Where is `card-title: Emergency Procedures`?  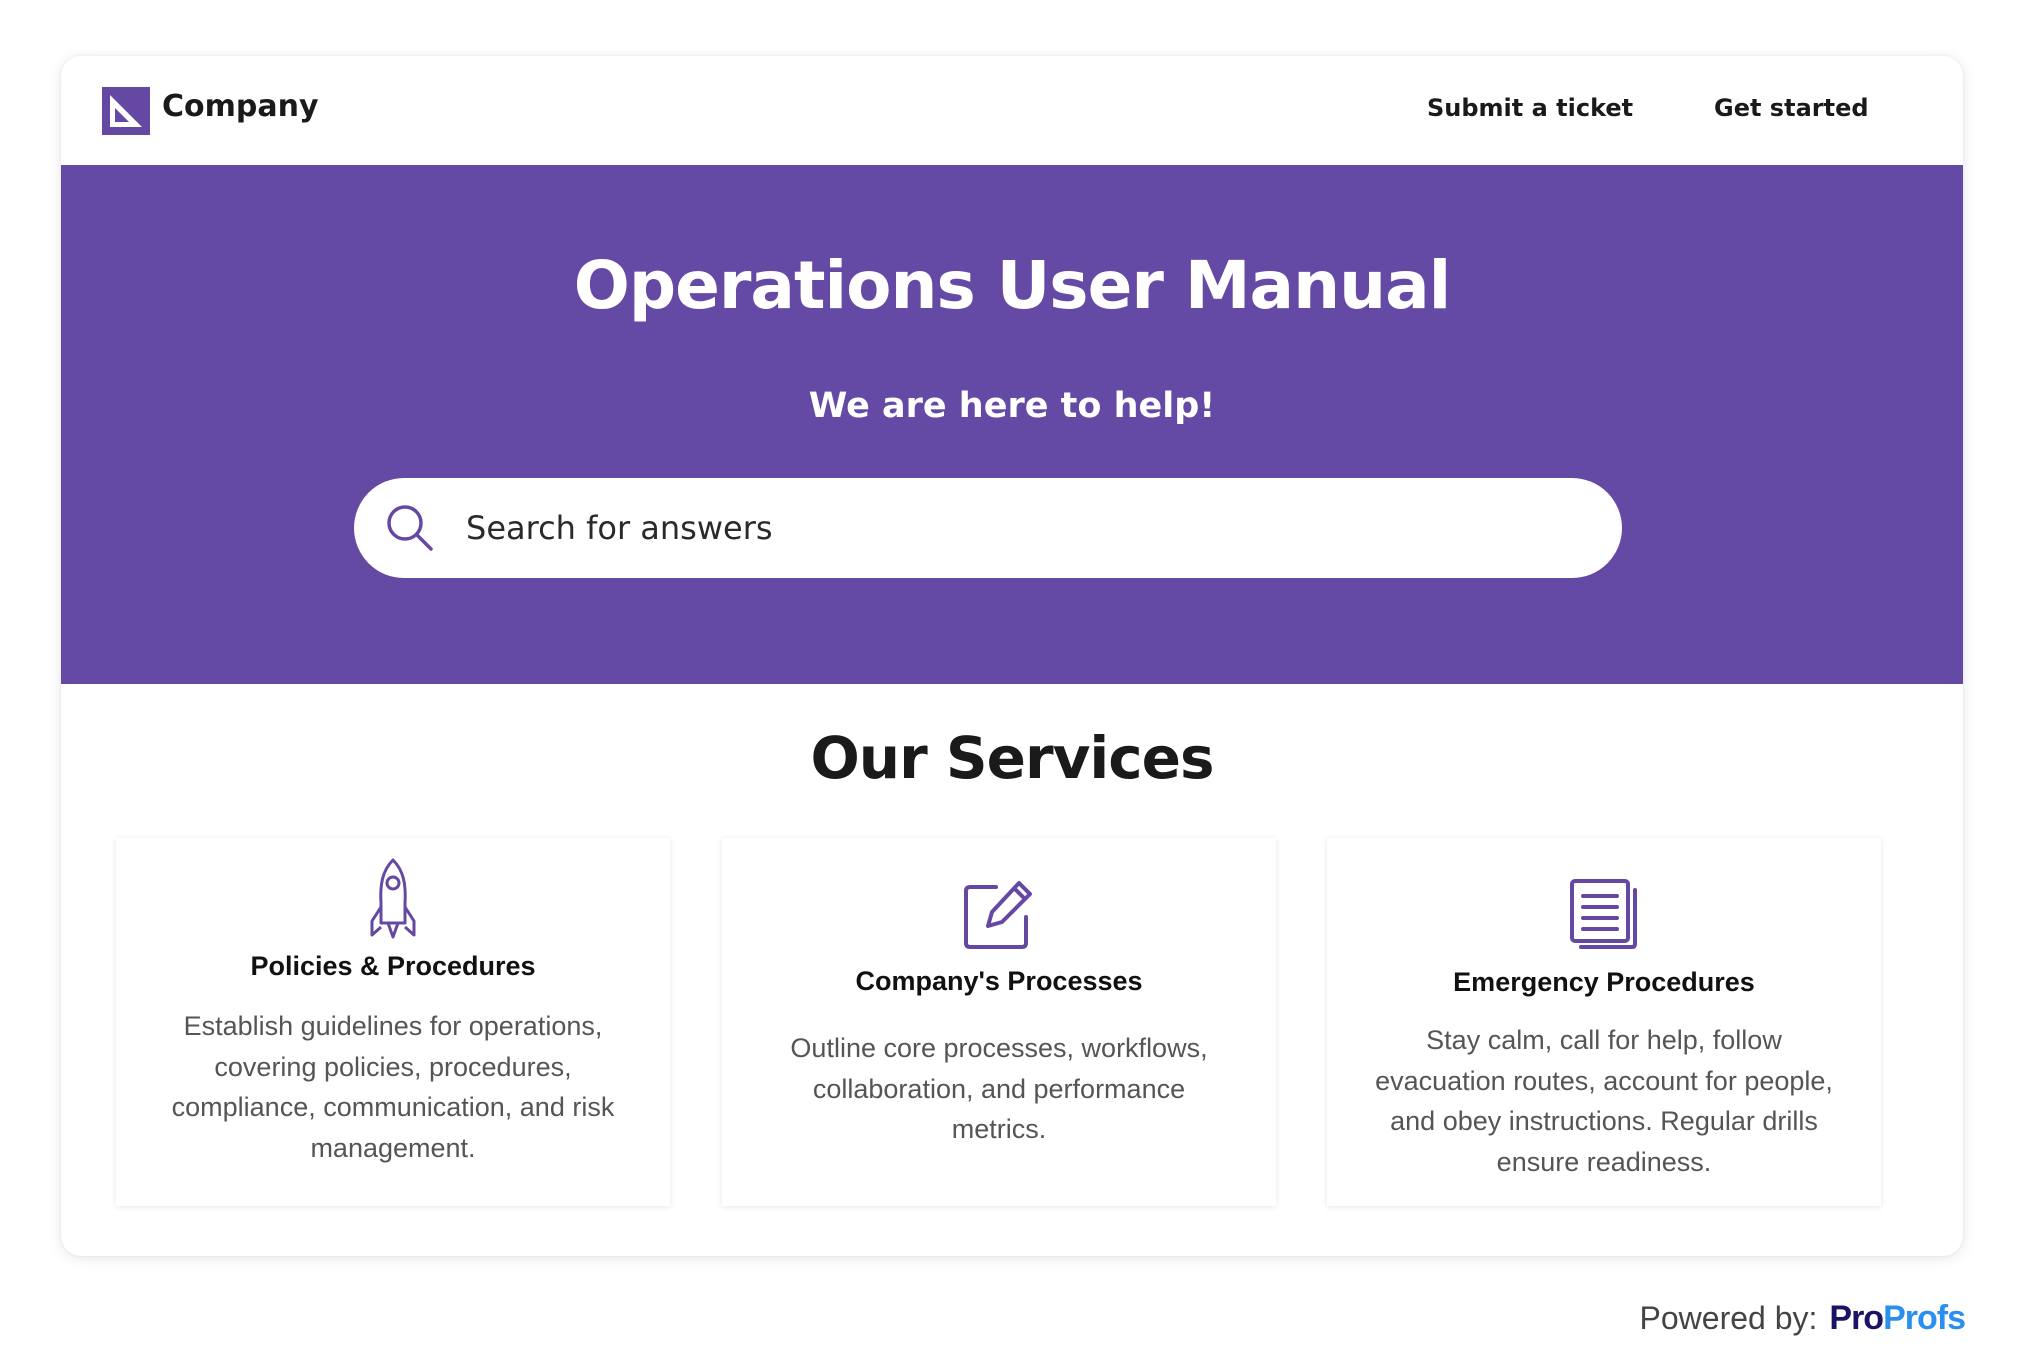 card-title: Emergency Procedures is located at coordinates (1604, 982).